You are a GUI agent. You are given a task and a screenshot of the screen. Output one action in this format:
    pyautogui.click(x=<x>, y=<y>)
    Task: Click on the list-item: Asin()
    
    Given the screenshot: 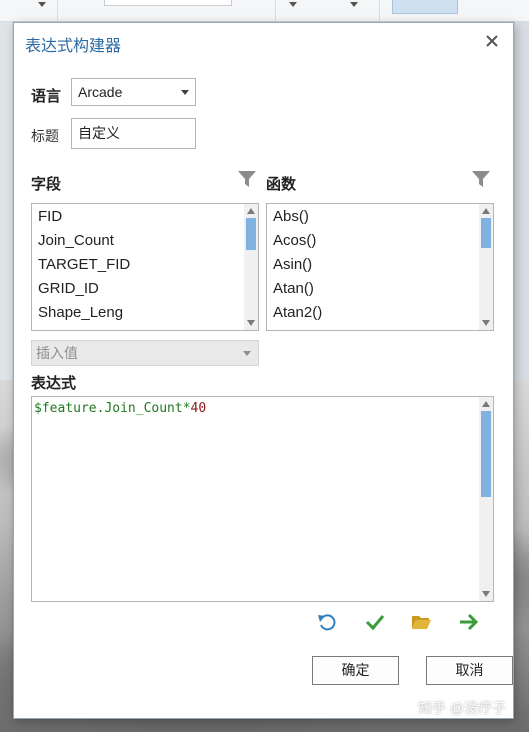 What is the action you would take?
    pyautogui.click(x=292, y=265)
    